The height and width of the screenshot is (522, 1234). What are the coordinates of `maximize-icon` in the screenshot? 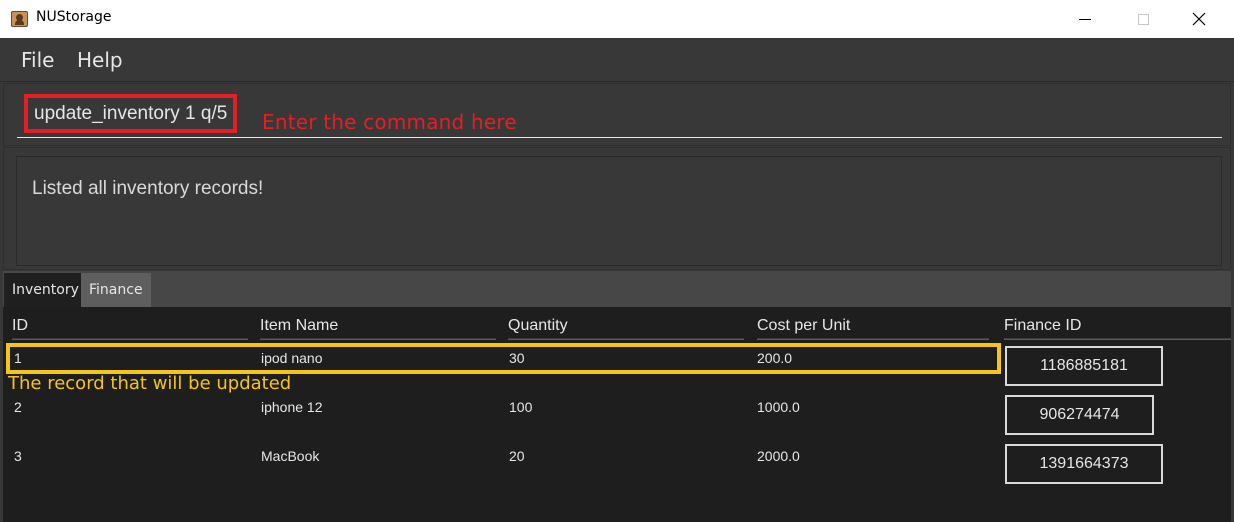 It's located at (1143, 19).